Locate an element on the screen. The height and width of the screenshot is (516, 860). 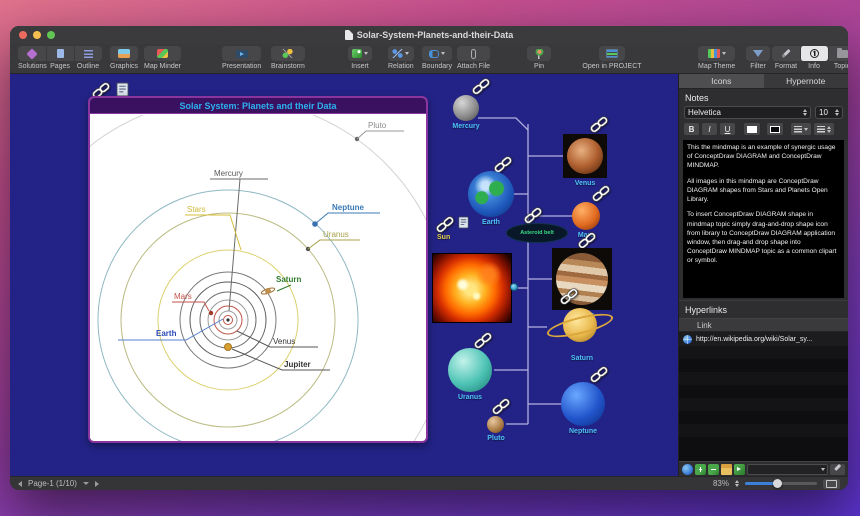
map-theme-button: Map Theme is located at coordinates (717, 58).